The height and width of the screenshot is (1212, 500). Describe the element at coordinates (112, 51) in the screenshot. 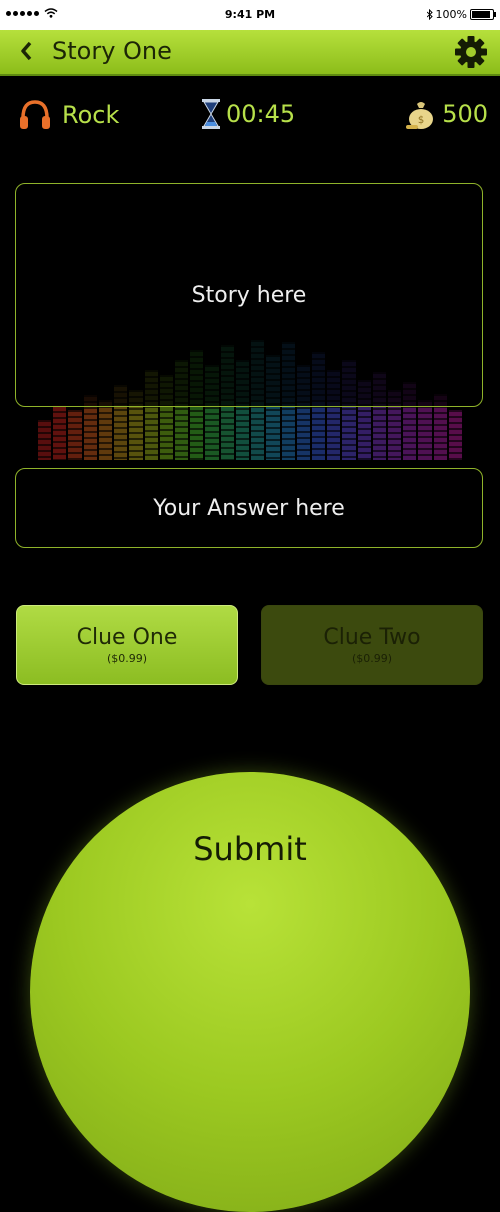

I see `page-title: Story One` at that location.